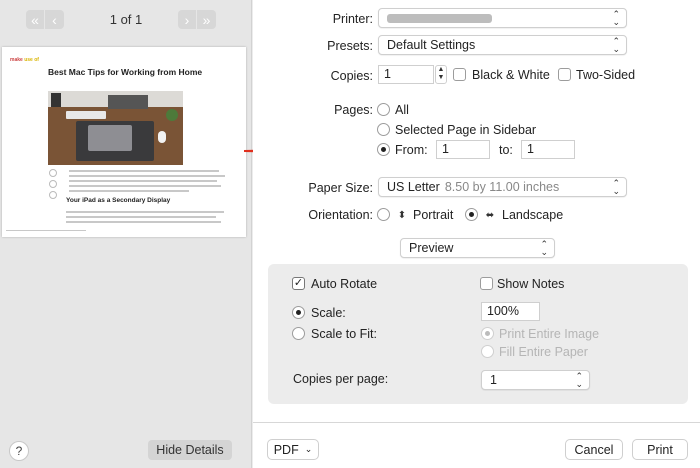 This screenshot has height=468, width=700. Describe the element at coordinates (502, 45) in the screenshot. I see `presets-popup: Default Settings ⌃ ⌄` at that location.